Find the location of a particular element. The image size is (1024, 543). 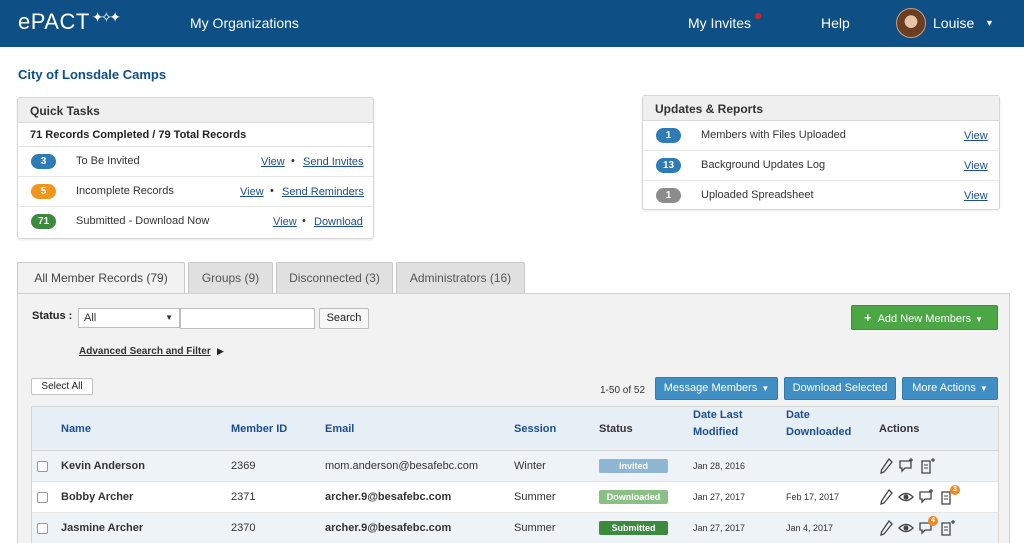

more-actions-button: More Actions ▼ is located at coordinates (950, 388).